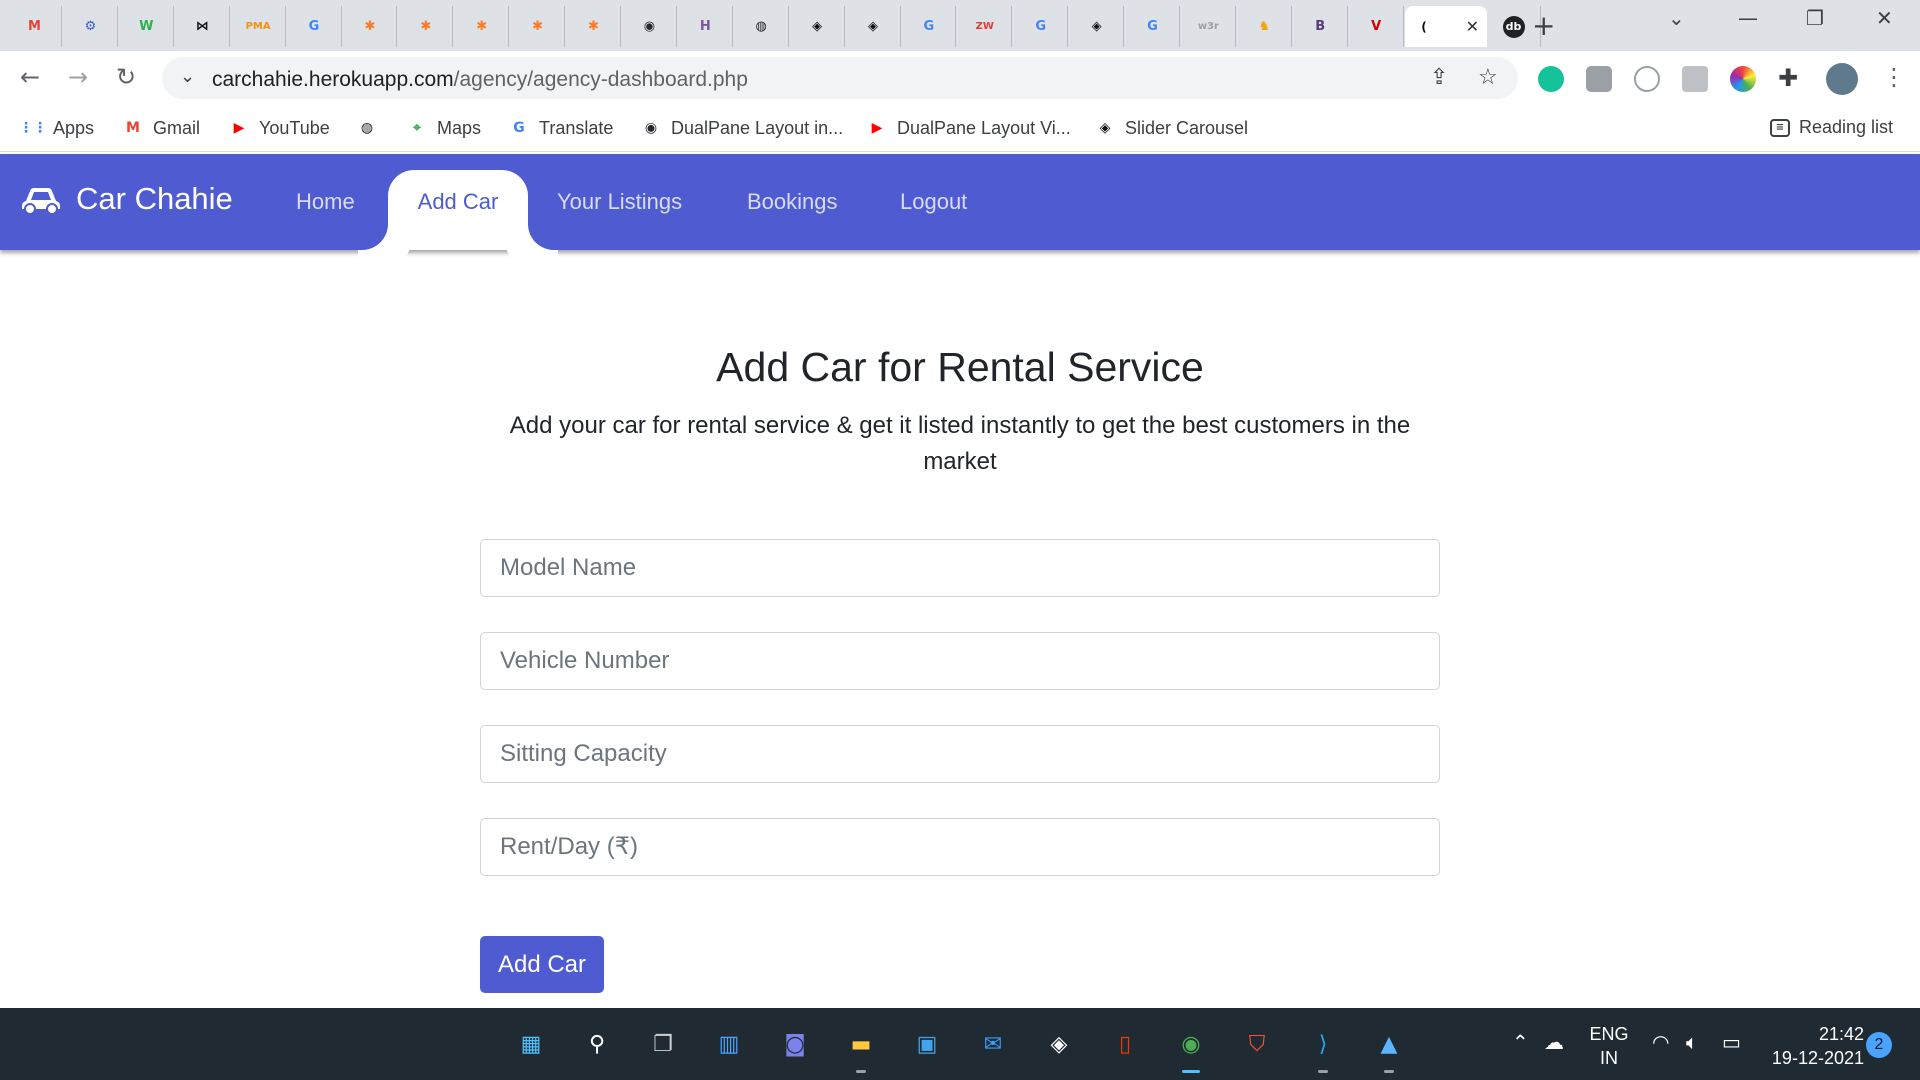 The width and height of the screenshot is (1920, 1080). What do you see at coordinates (1831, 127) in the screenshot?
I see `reading-list-button: ≡ Reading list` at bounding box center [1831, 127].